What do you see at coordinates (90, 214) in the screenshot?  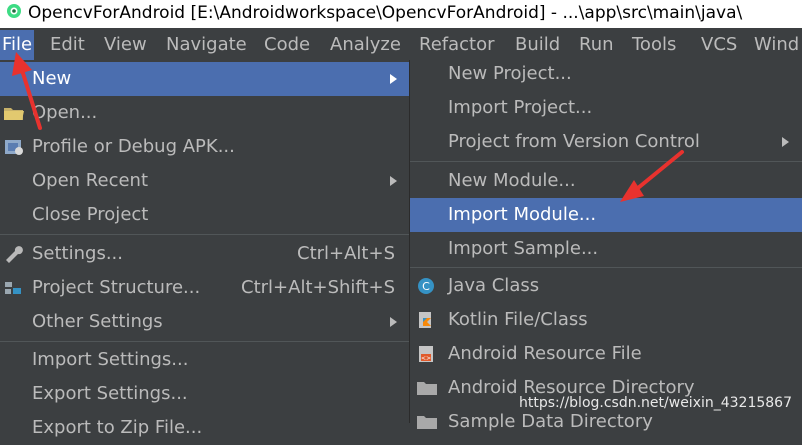 I see `menu-item-label: Close Project` at bounding box center [90, 214].